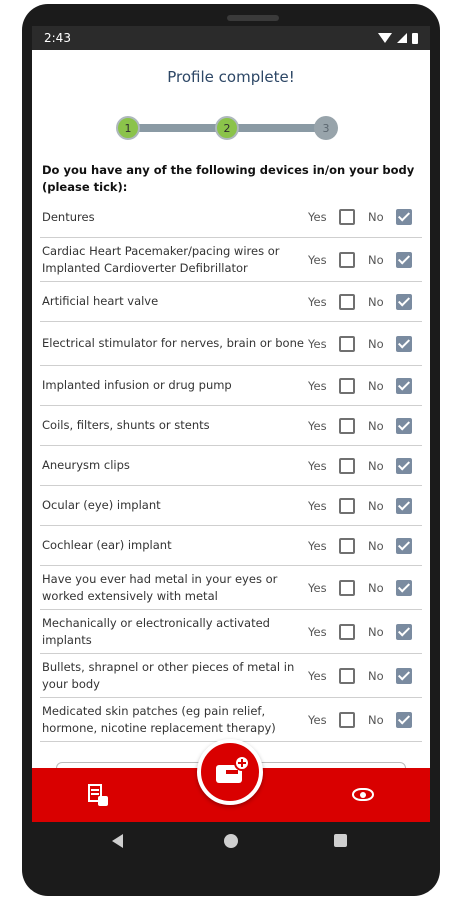 The image size is (461, 900). I want to click on status-icons, so click(398, 38).